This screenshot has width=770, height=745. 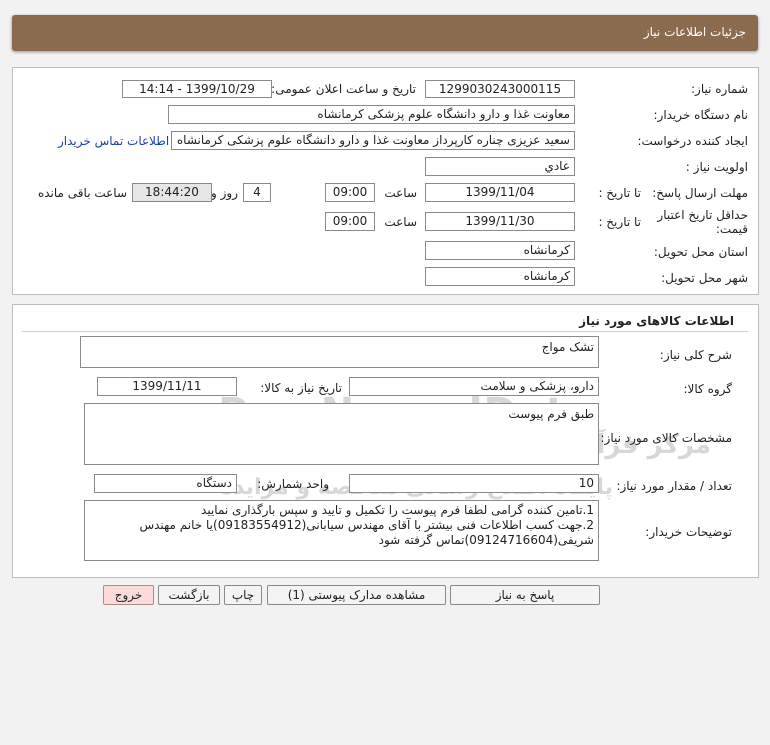 I want to click on days-label: روز و, so click(x=224, y=193).